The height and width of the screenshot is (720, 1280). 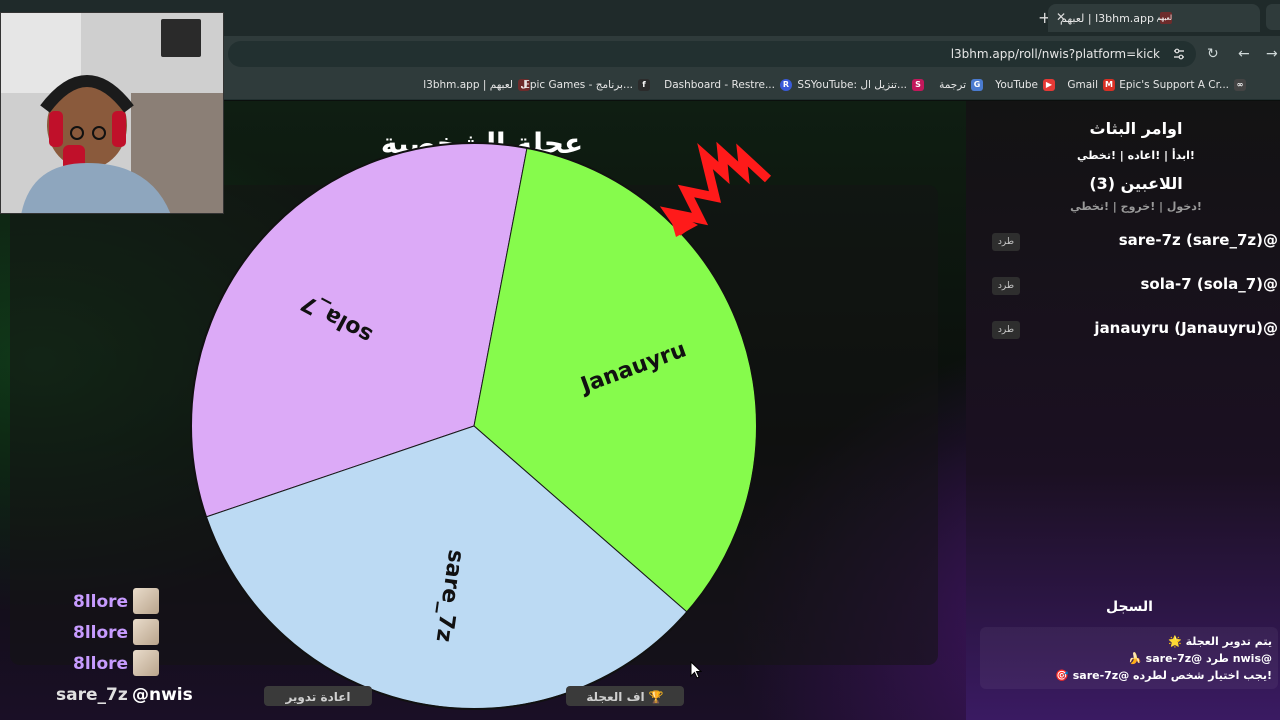 I want to click on browser-tab-active: لعبهم l3bhm.app | لعبهم ✕, so click(x=1154, y=18).